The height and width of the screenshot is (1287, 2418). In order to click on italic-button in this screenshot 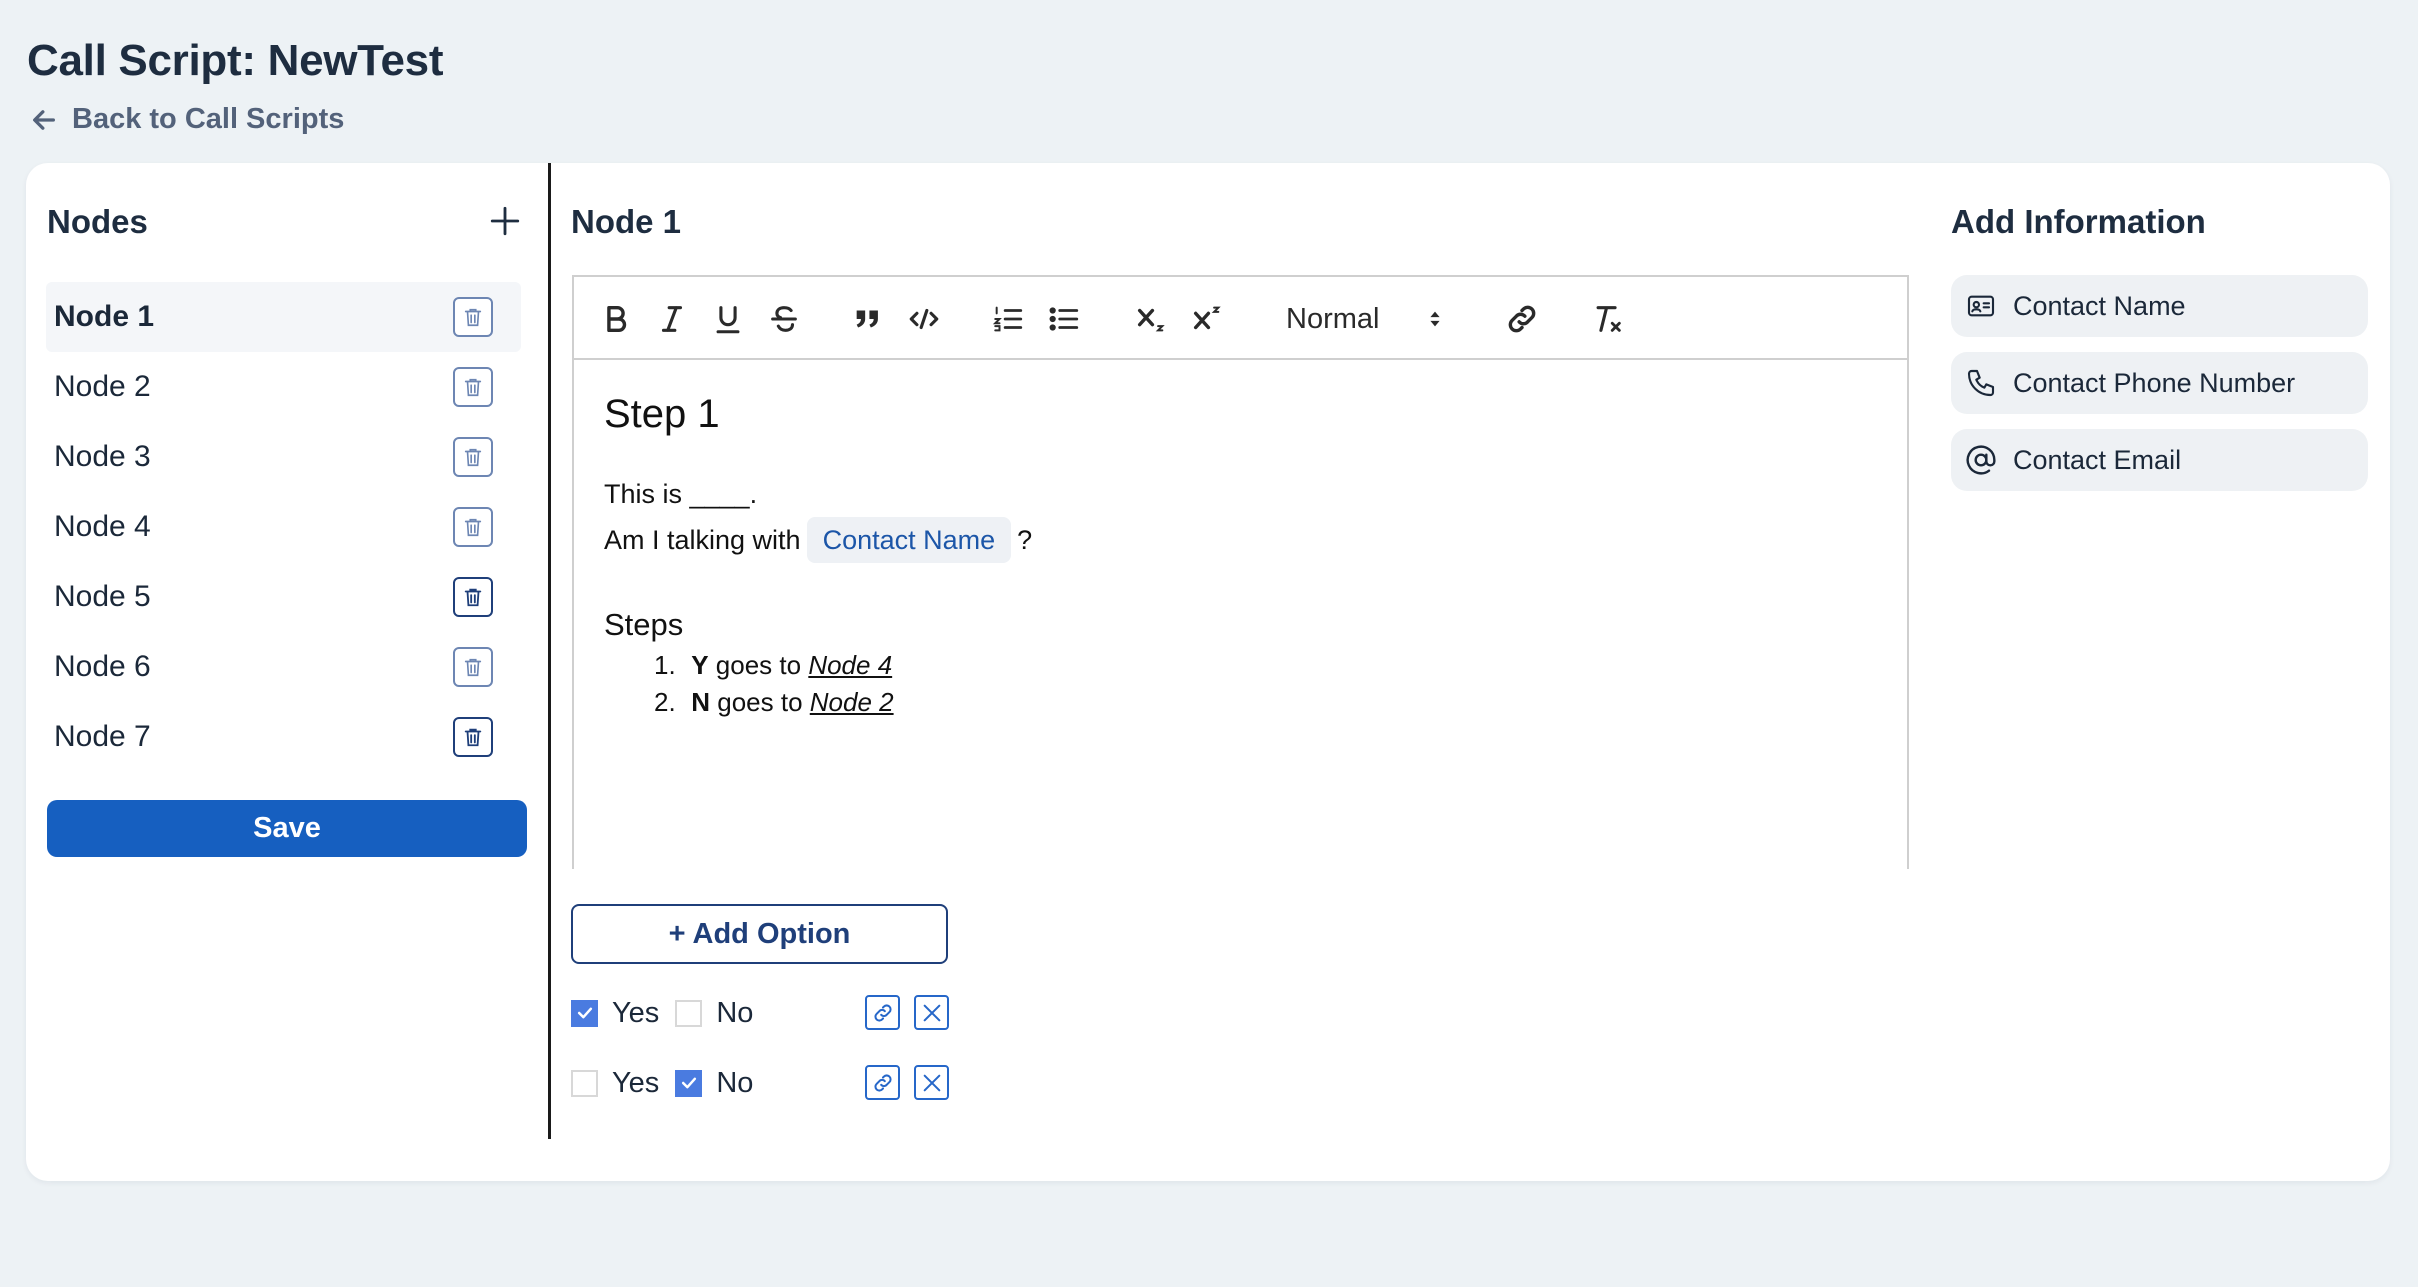, I will do `click(672, 319)`.